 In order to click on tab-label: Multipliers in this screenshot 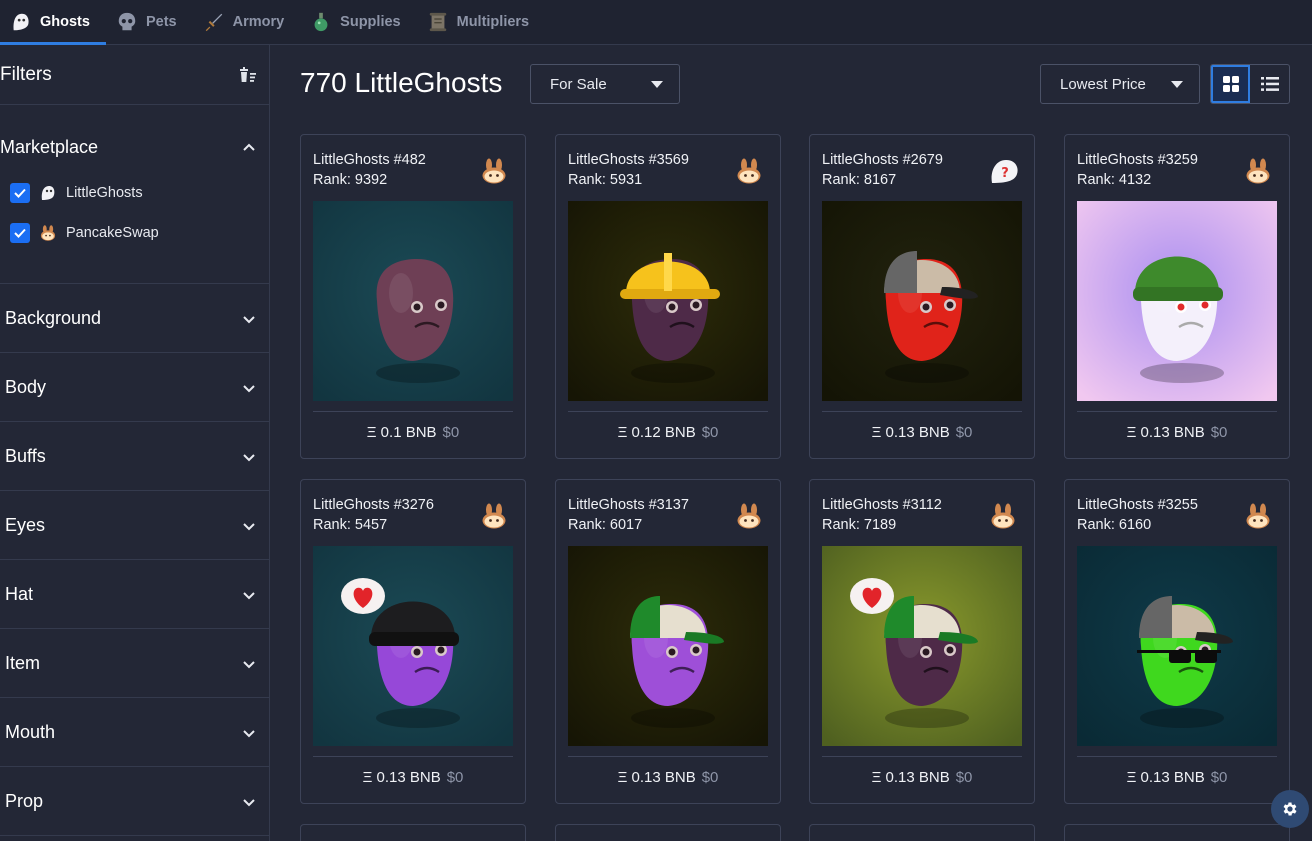, I will do `click(493, 22)`.